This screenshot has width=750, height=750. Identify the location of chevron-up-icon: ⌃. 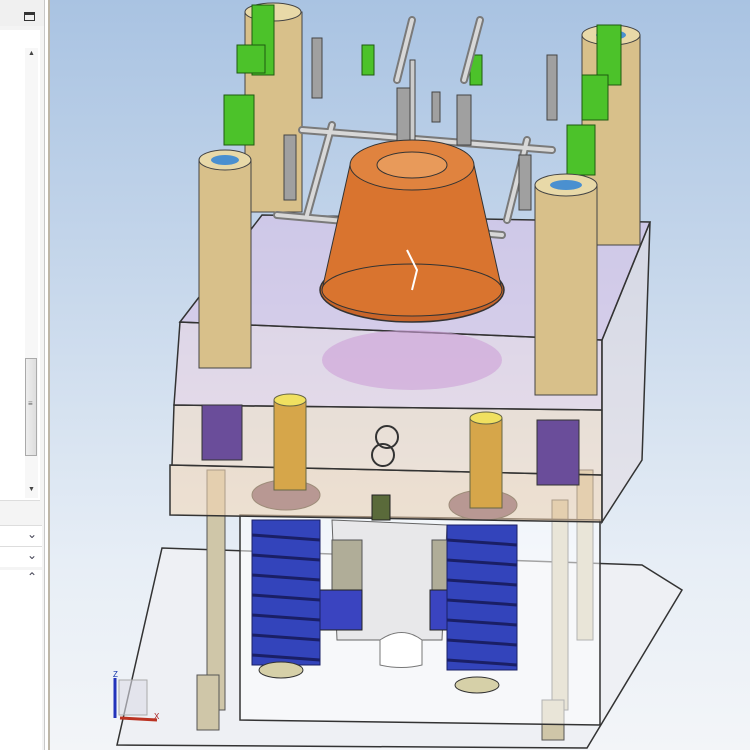
(32, 577).